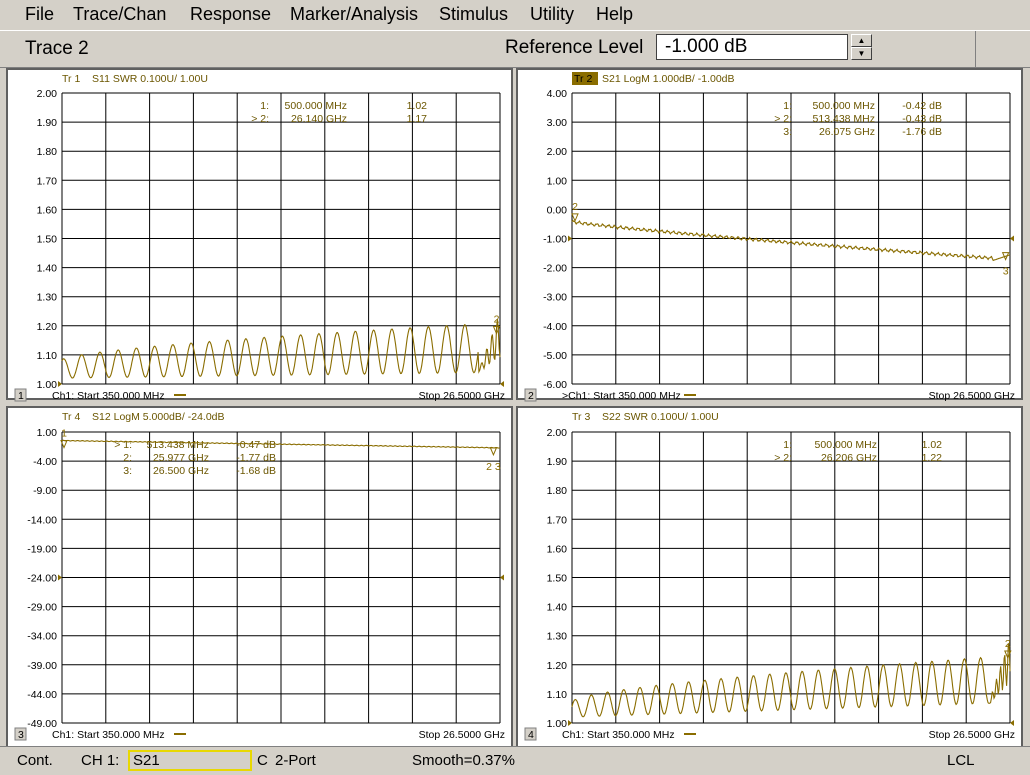 The width and height of the screenshot is (1030, 775). I want to click on marker-value: 1.17, so click(417, 119).